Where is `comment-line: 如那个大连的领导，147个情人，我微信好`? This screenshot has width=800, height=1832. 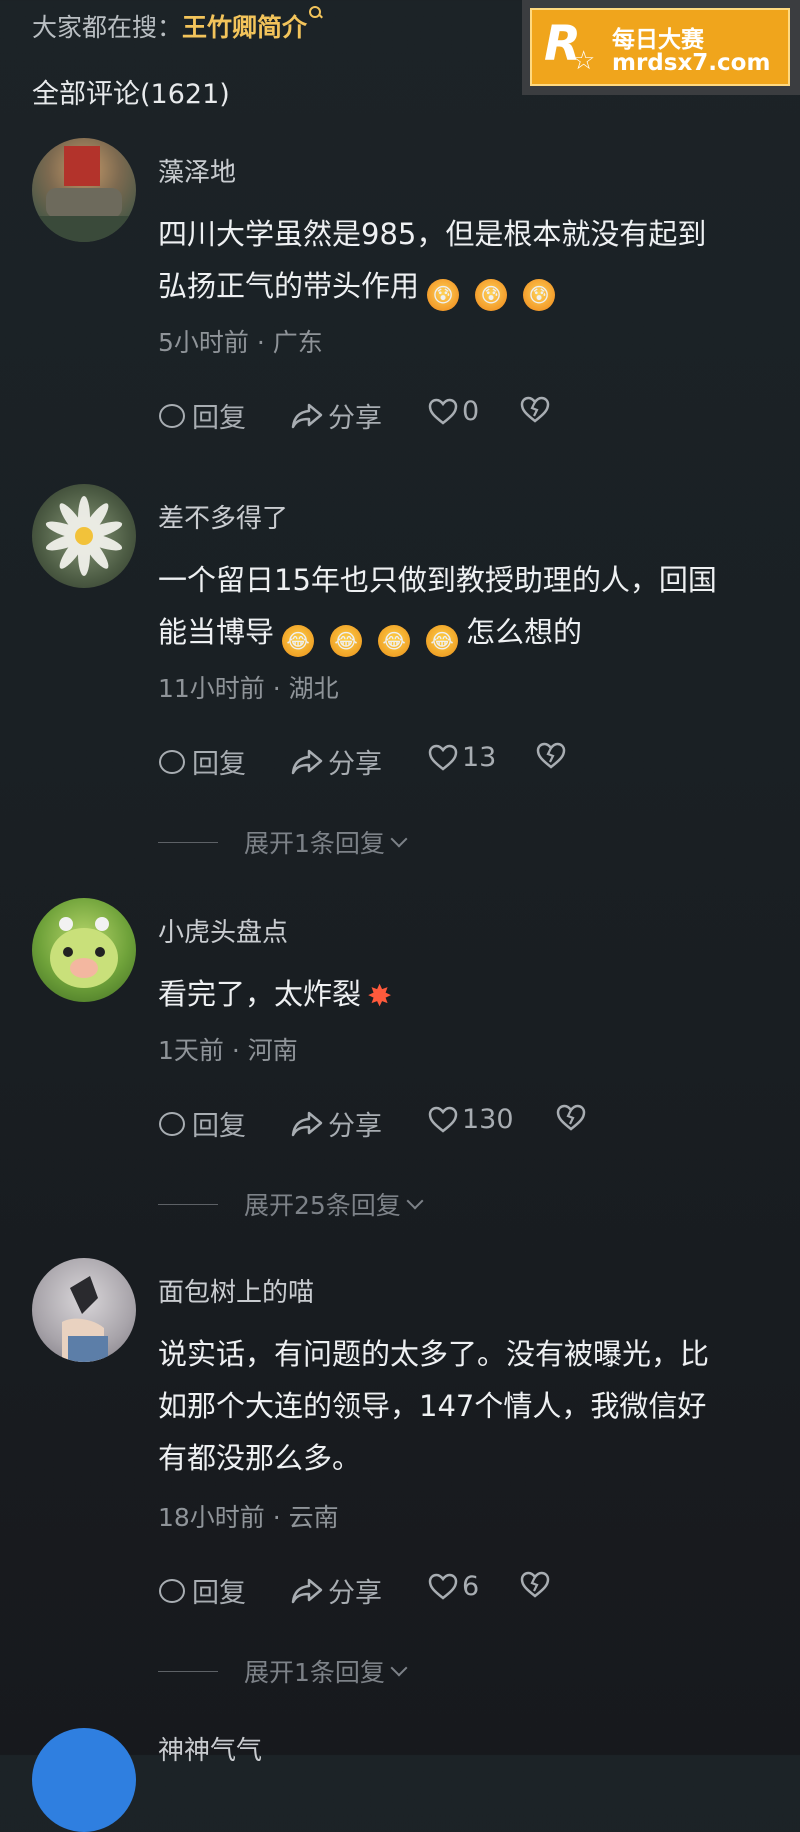 comment-line: 如那个大连的领导，147个情人，我微信好 is located at coordinates (432, 1406).